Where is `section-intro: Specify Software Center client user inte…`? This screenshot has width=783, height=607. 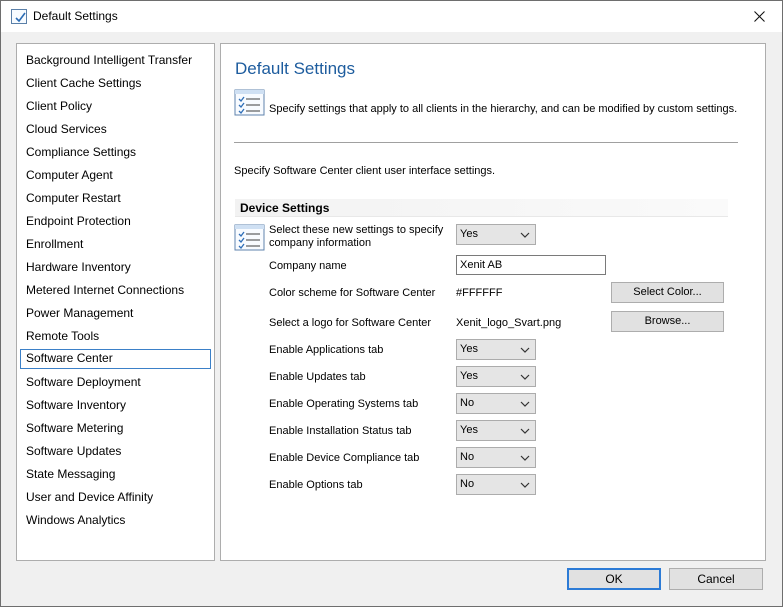 section-intro: Specify Software Center client user inte… is located at coordinates (365, 171).